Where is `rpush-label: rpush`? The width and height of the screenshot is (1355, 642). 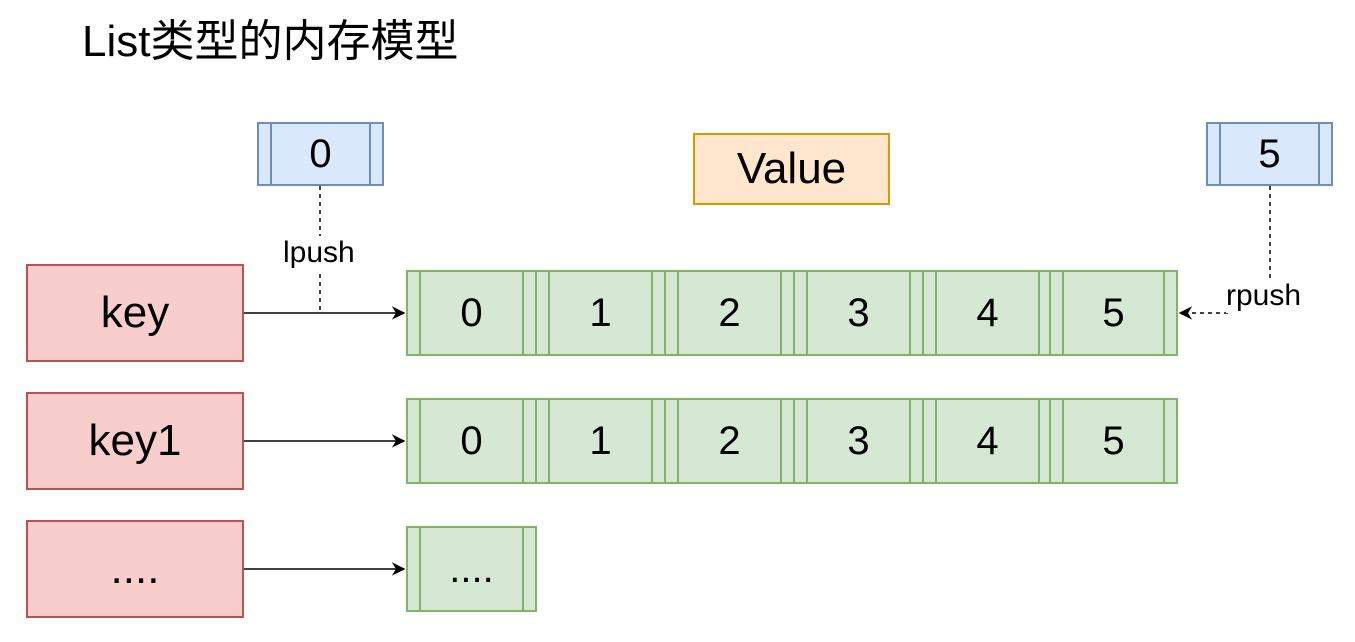 rpush-label: rpush is located at coordinates (1264, 296).